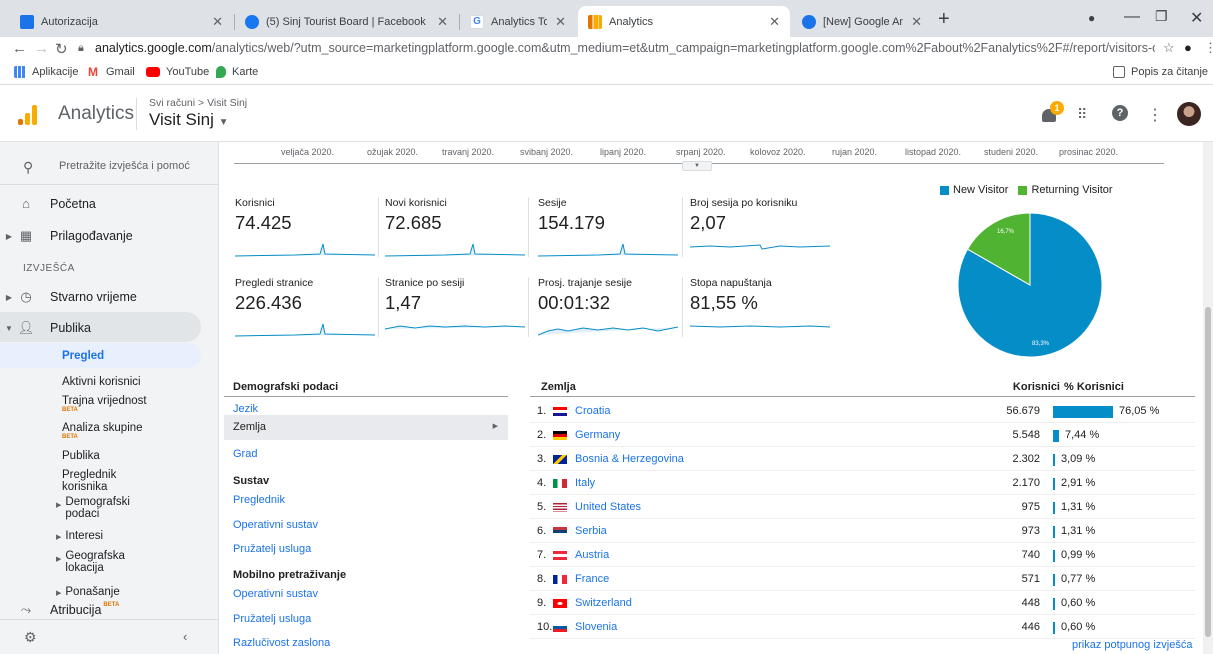 The width and height of the screenshot is (1213, 654). I want to click on sidebar-sub-lifetime-value: Trajna vrijednost BETA, so click(104, 404).